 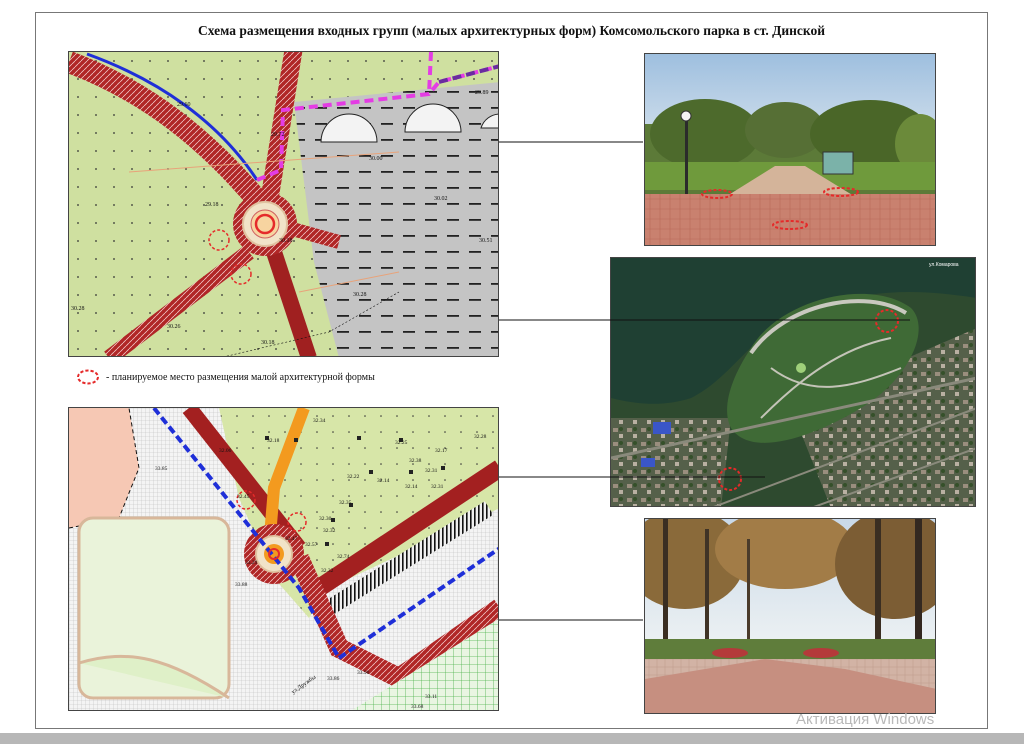 What do you see at coordinates (161, 469) in the screenshot?
I see `elevation-label: 33.85` at bounding box center [161, 469].